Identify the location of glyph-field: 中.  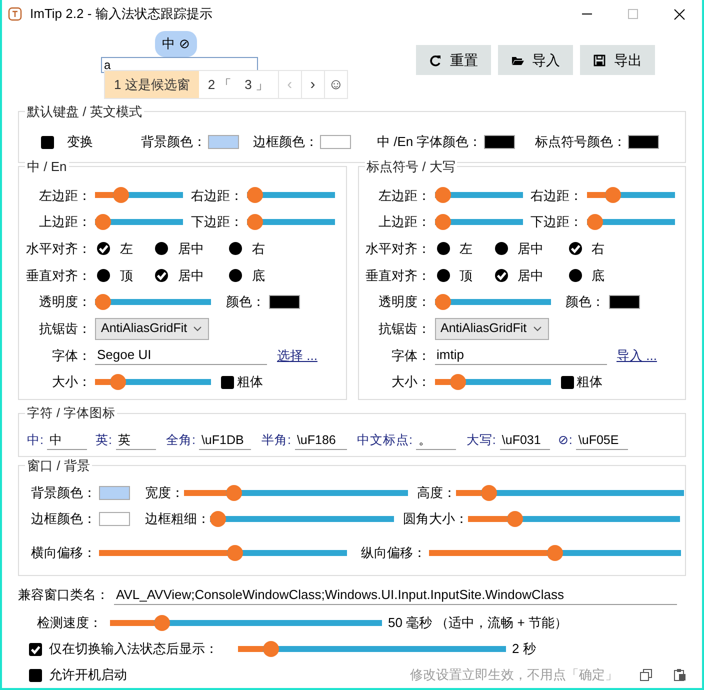
(67, 440).